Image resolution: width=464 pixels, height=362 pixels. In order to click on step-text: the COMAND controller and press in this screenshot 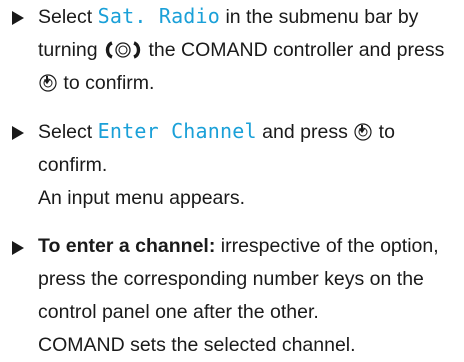, I will do `click(294, 50)`.